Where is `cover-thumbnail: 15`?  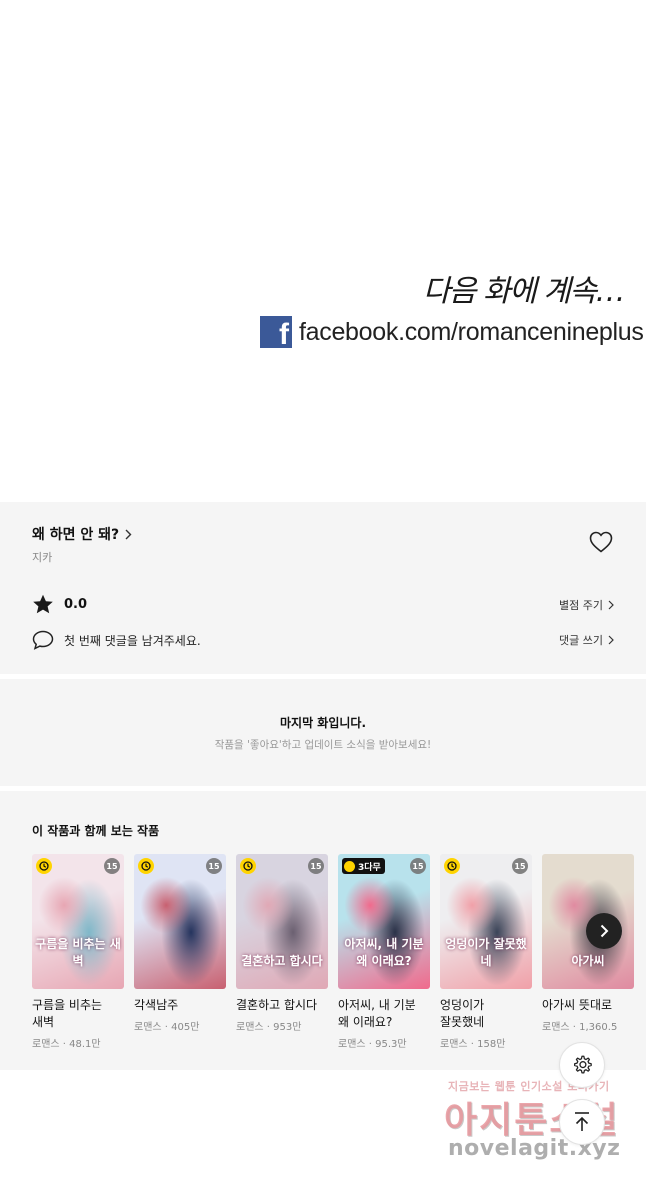
cover-thumbnail: 15 is located at coordinates (180, 921).